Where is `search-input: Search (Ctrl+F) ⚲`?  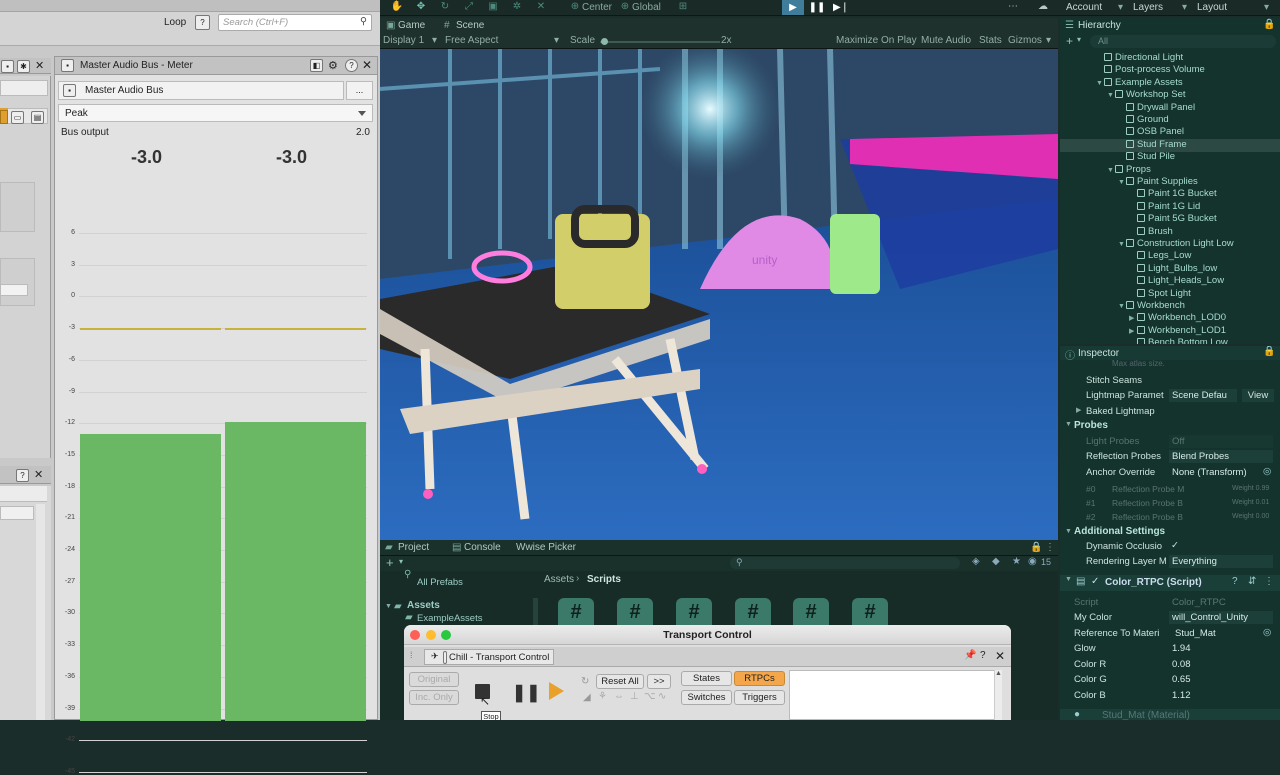
search-input: Search (Ctrl+F) ⚲ is located at coordinates (295, 22).